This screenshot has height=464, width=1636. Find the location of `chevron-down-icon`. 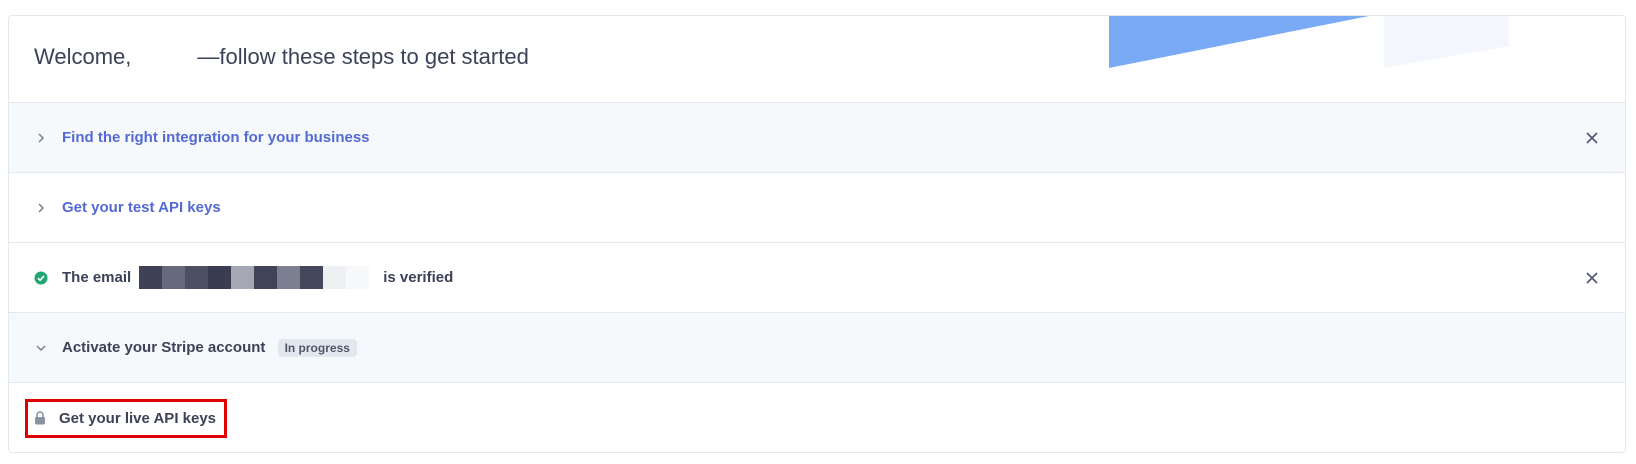

chevron-down-icon is located at coordinates (41, 348).